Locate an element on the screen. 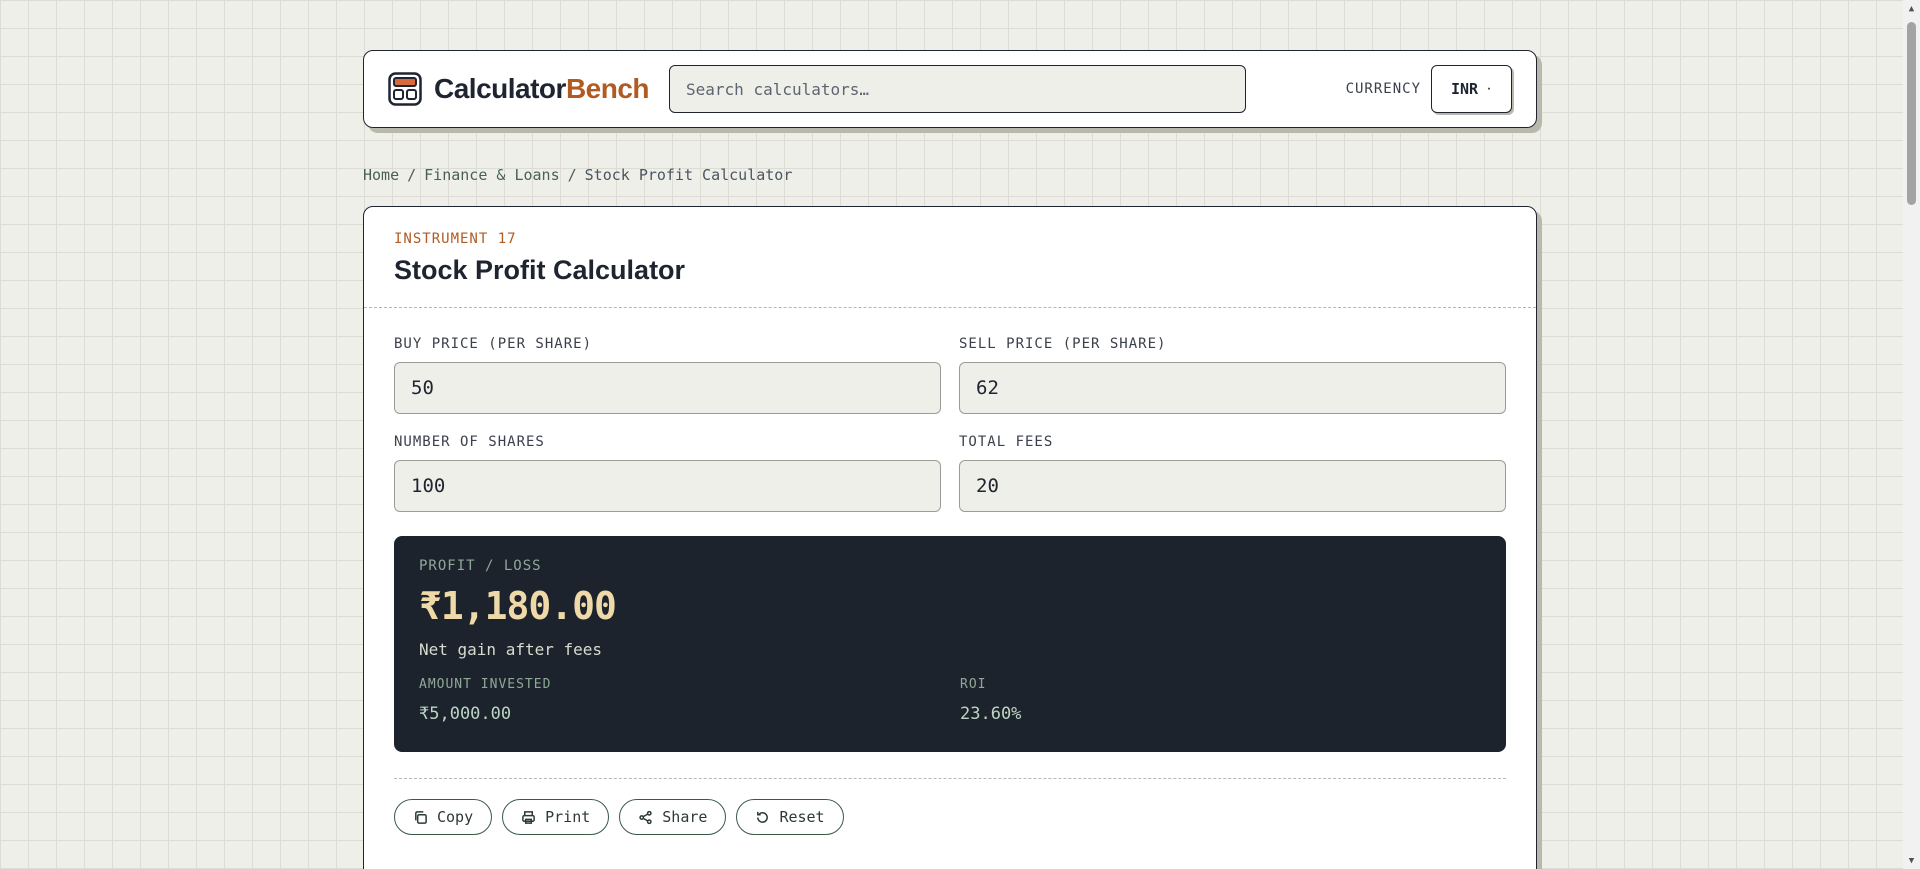  sell-price-group: SELL PRICE (PER SHARE) is located at coordinates (1232, 375).